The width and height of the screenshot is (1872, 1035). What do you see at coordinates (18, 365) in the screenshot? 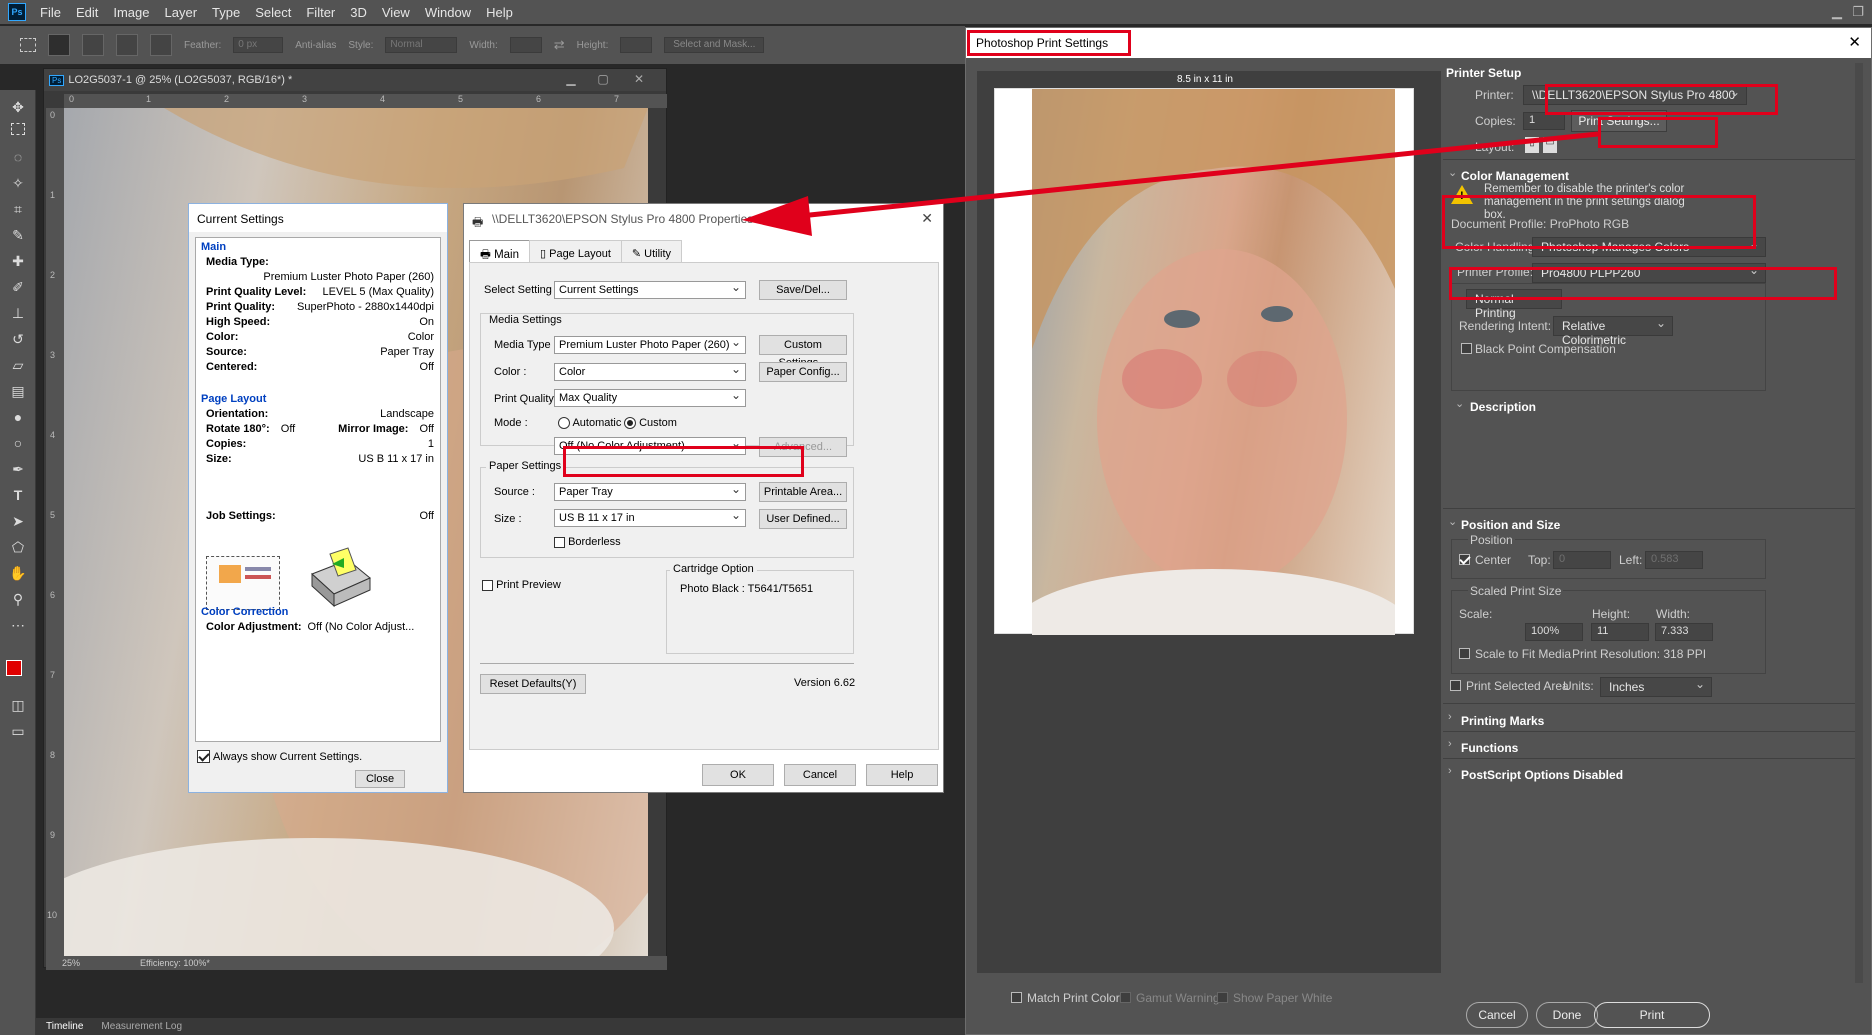
I see `eraser-icon: ▱` at bounding box center [18, 365].